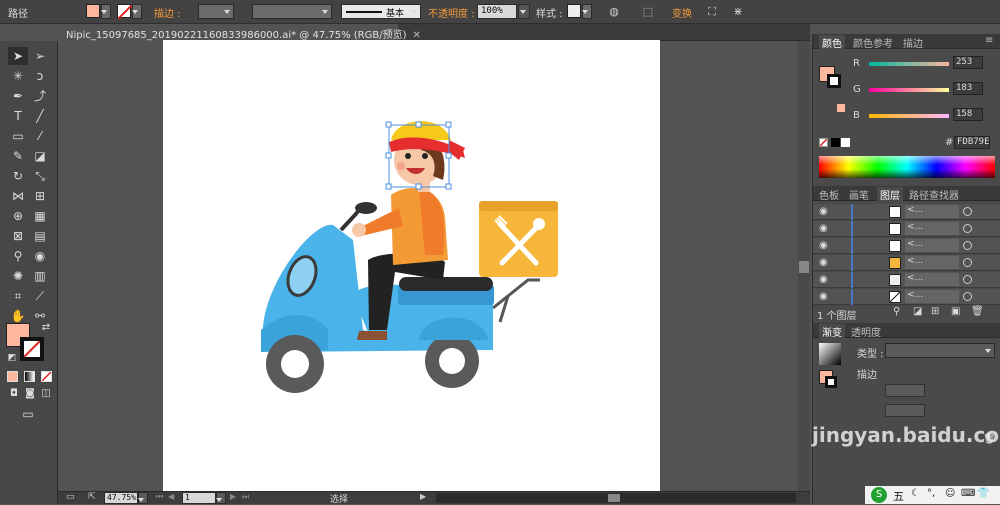 The image size is (1000, 505). I want to click on none-mode-icon, so click(46, 376).